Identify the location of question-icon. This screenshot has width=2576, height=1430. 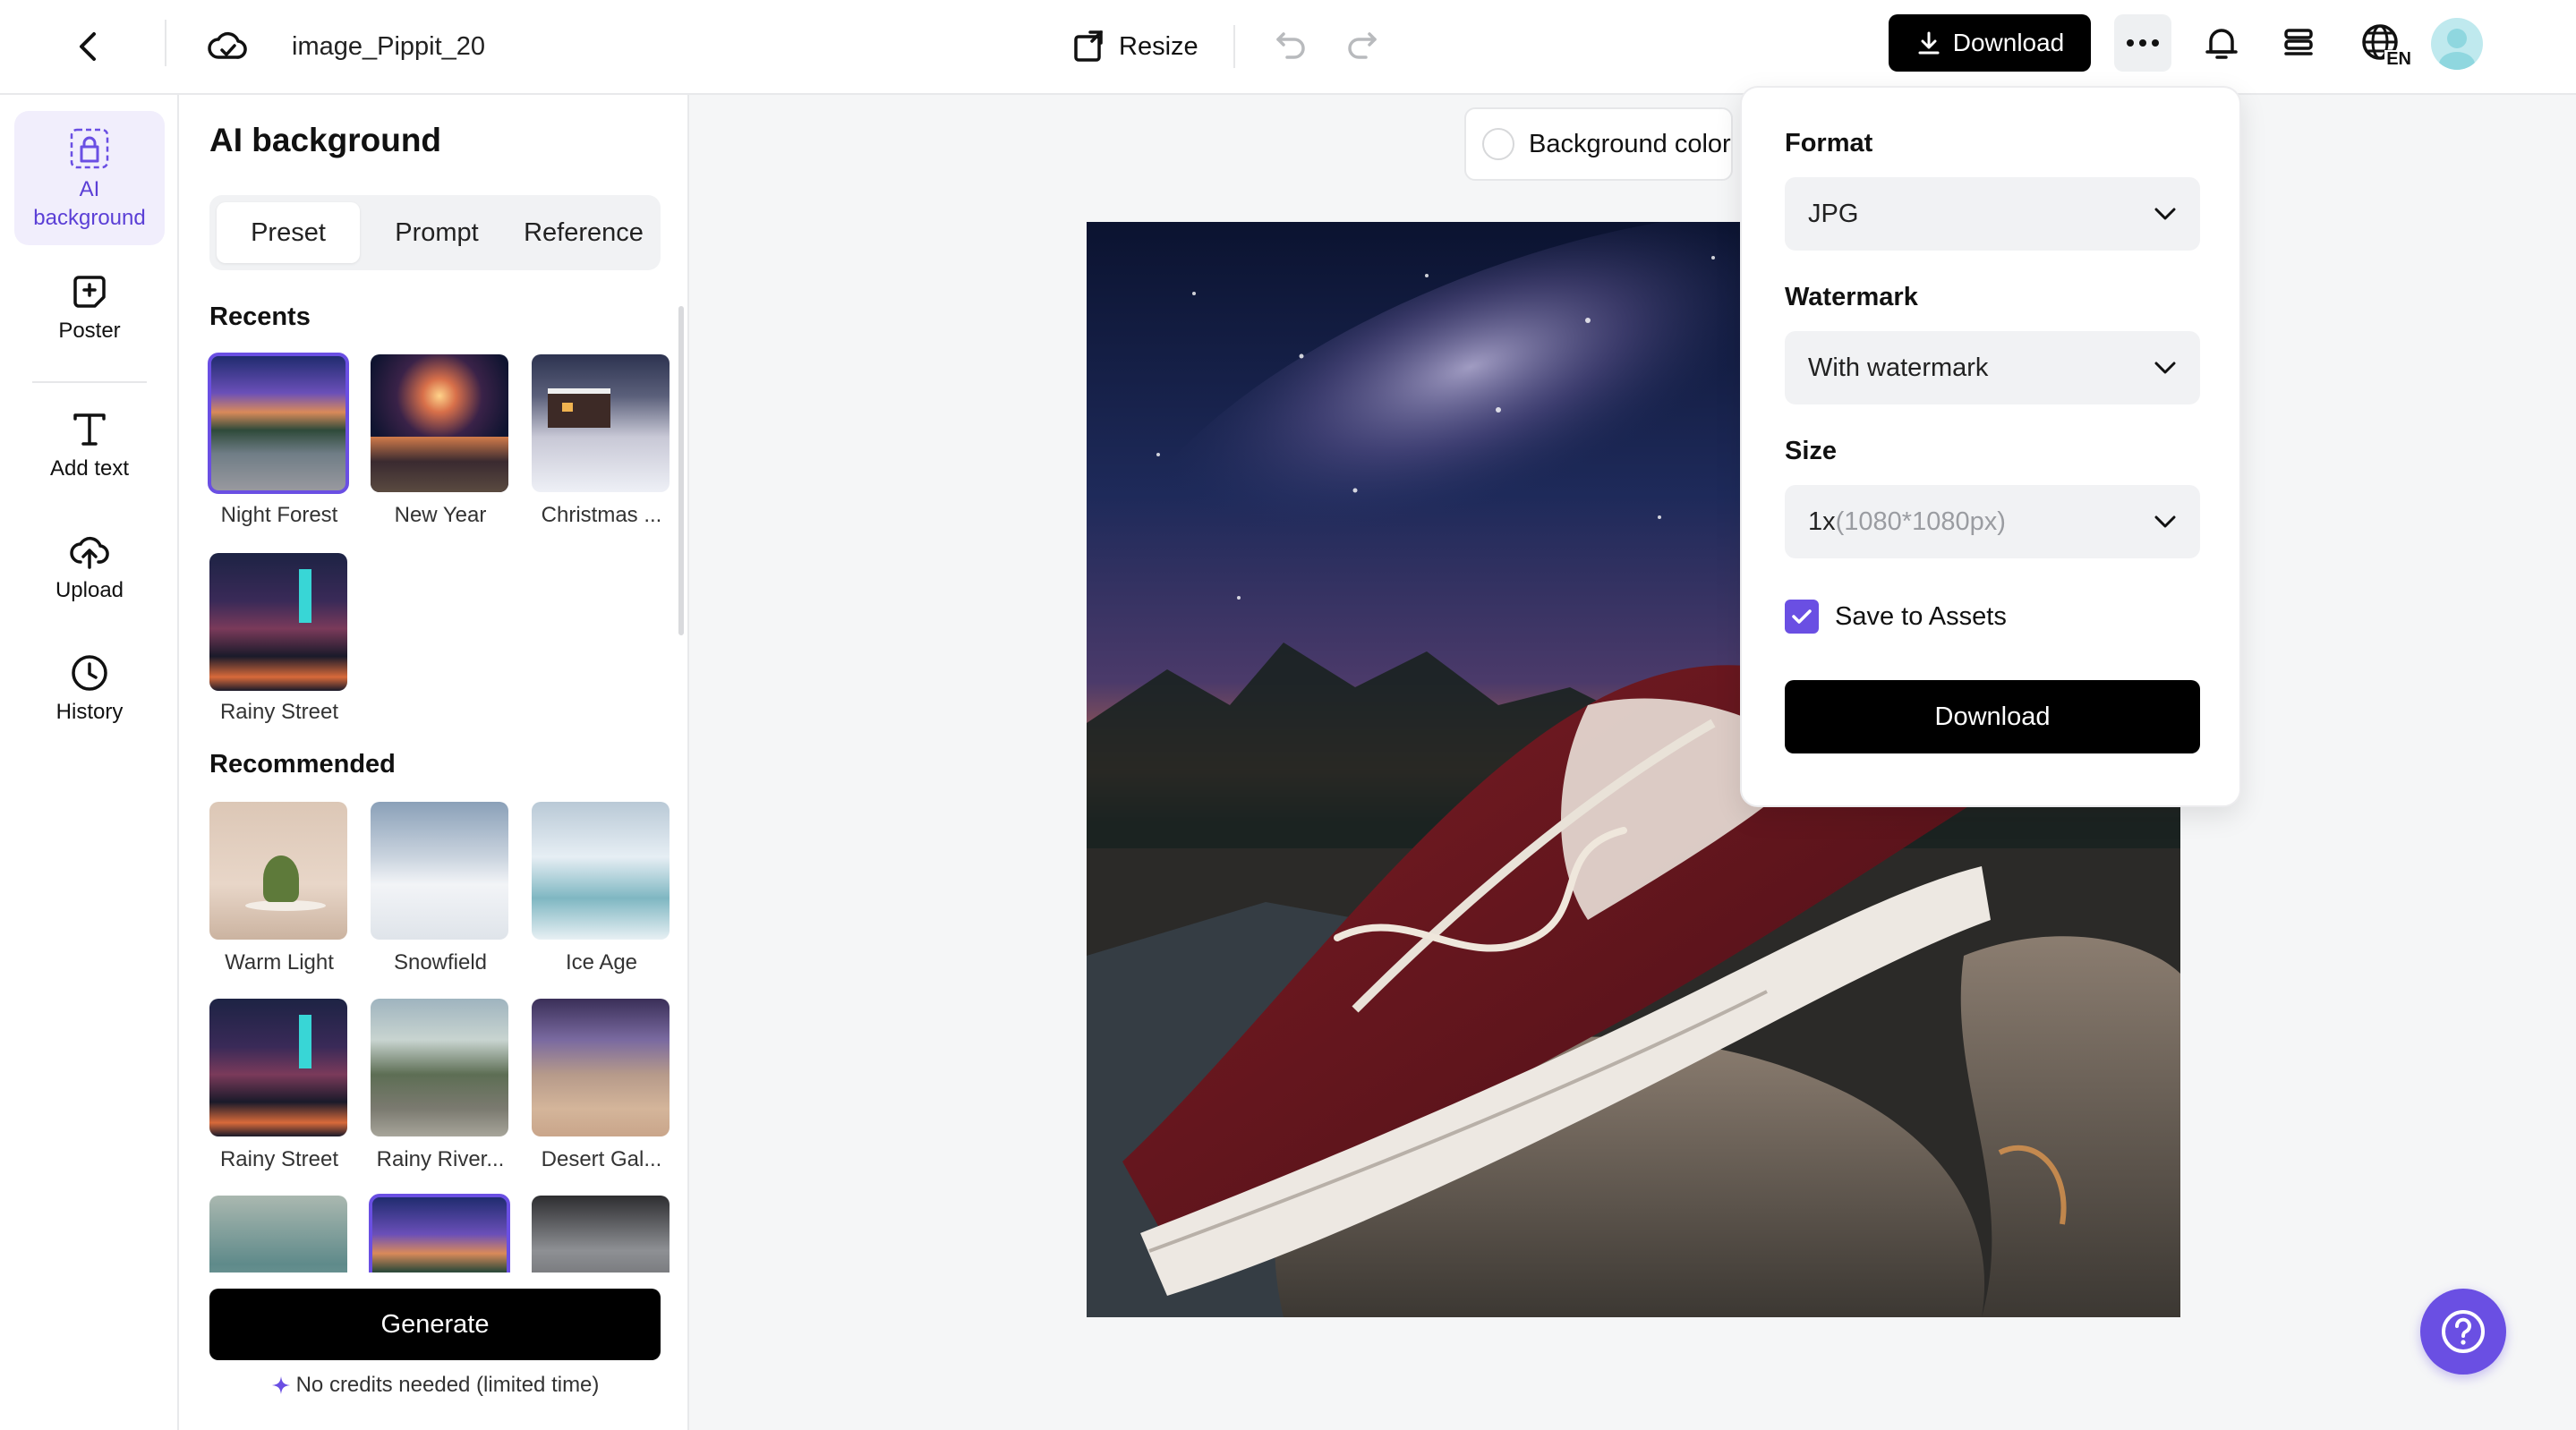
(2463, 1331).